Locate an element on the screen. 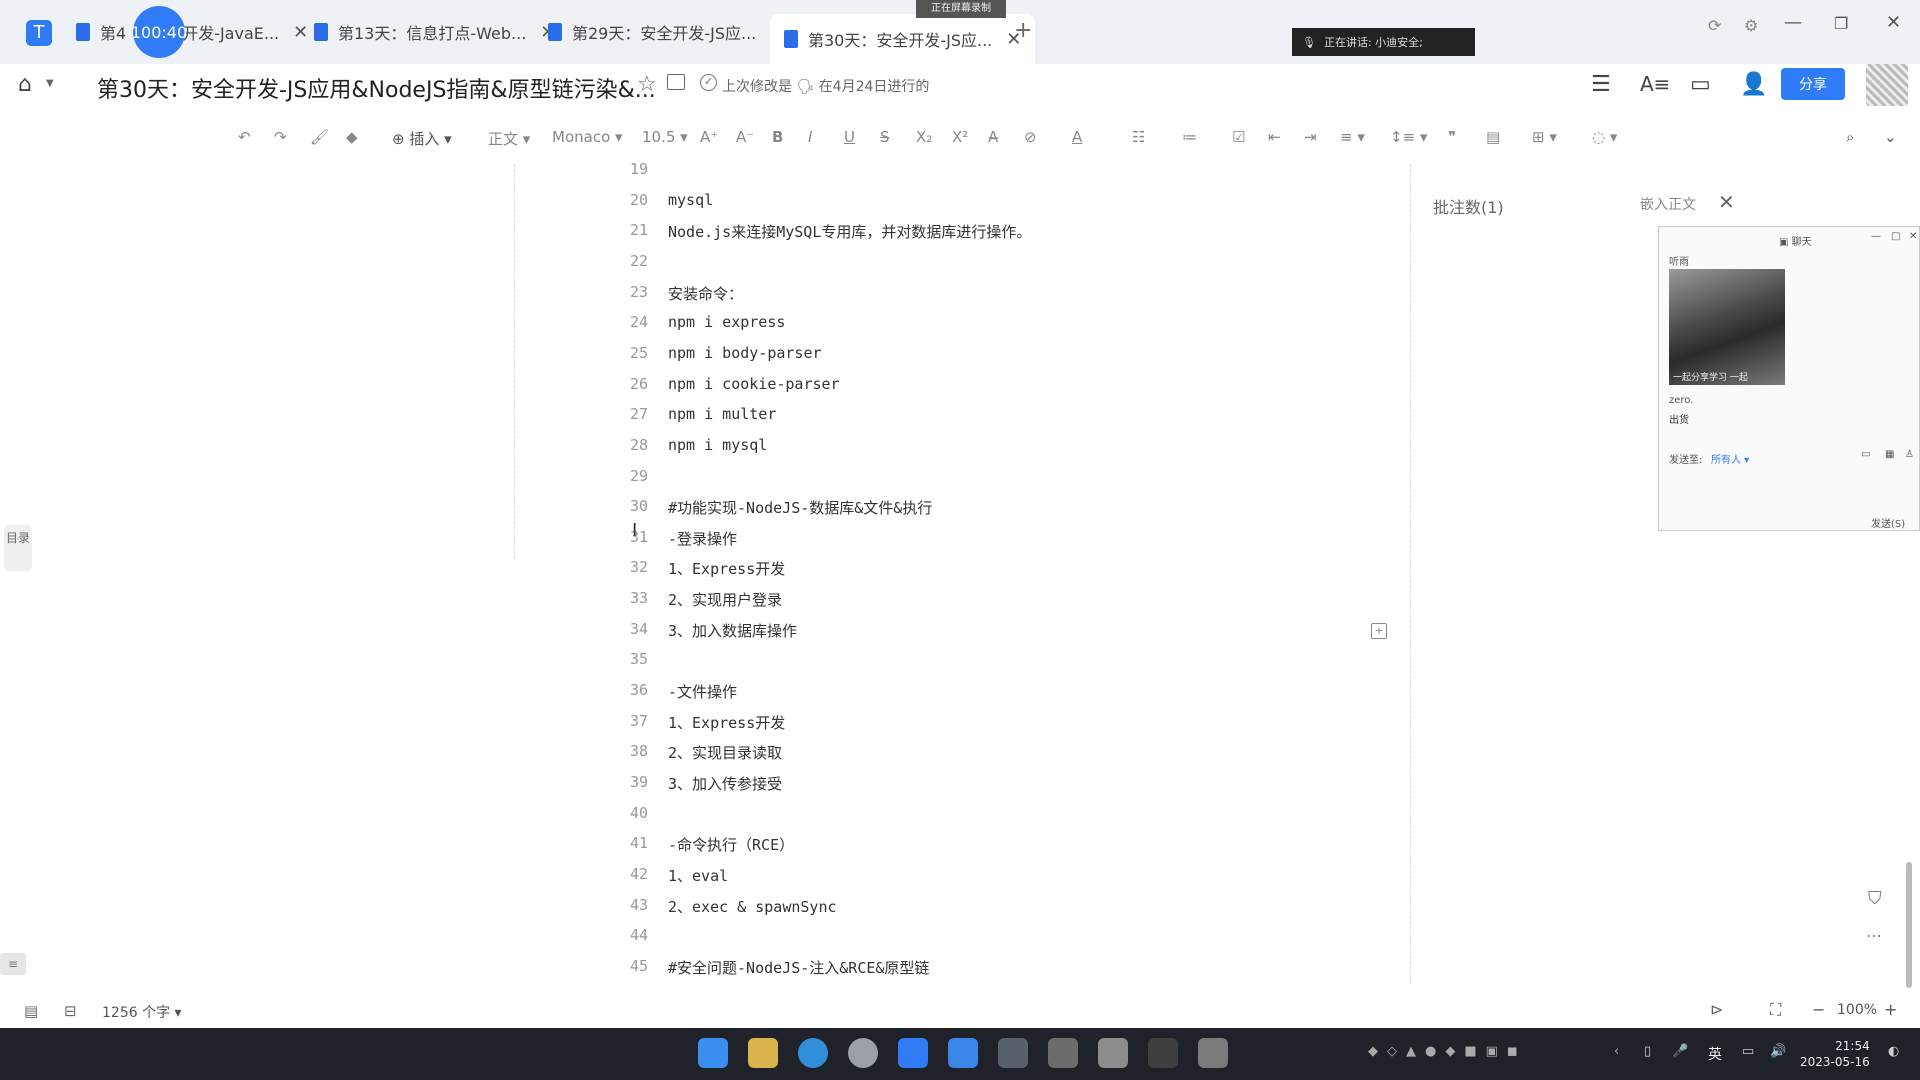 The width and height of the screenshot is (1920, 1080). tools-app-icon is located at coordinates (1213, 1053).